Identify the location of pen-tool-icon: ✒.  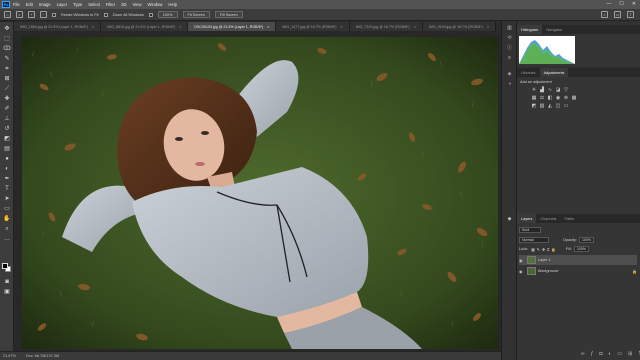
(7, 179).